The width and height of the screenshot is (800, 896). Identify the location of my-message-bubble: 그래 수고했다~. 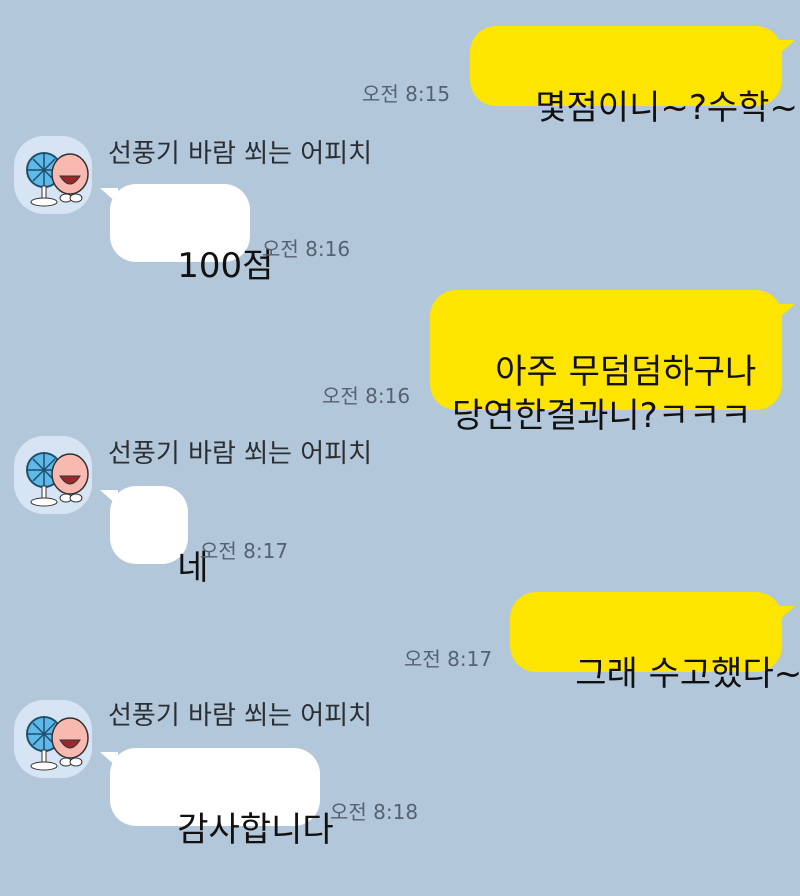
(655, 643).